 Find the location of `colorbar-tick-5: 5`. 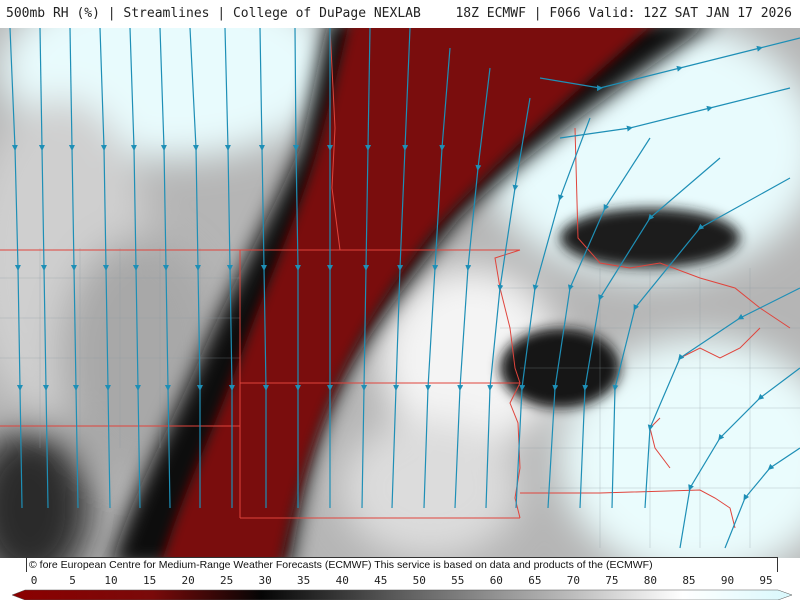

colorbar-tick-5: 5 is located at coordinates (72, 580).